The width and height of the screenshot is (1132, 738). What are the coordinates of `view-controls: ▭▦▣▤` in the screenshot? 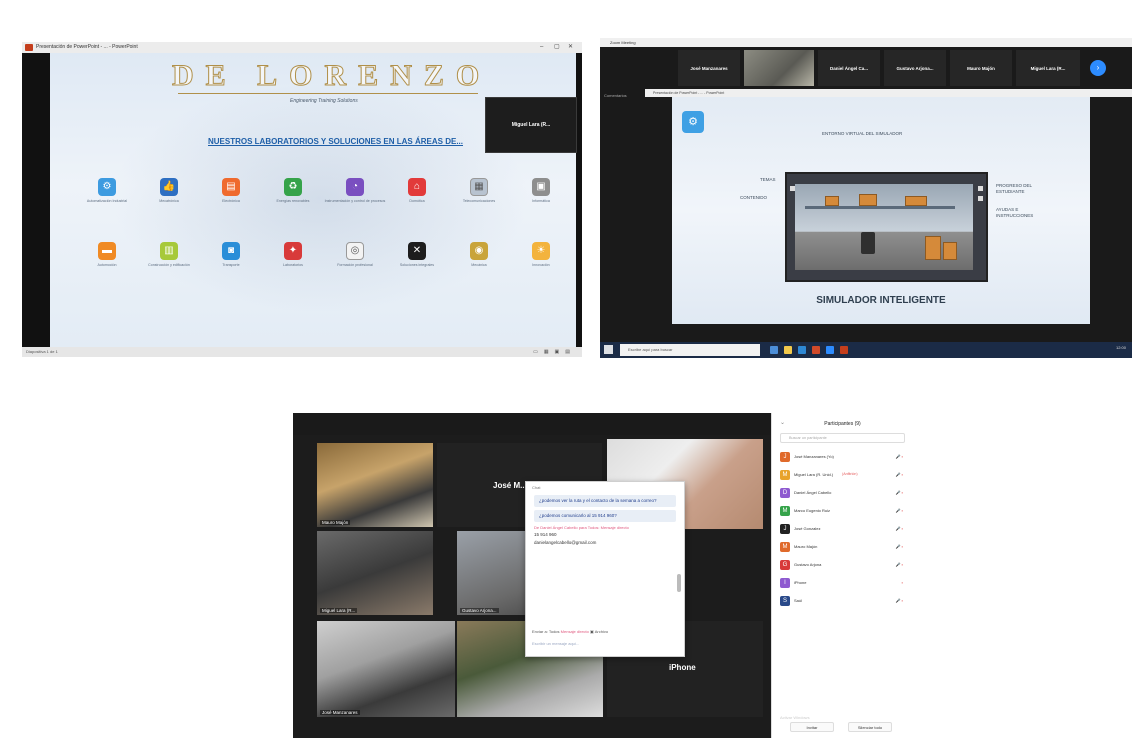 It's located at (554, 352).